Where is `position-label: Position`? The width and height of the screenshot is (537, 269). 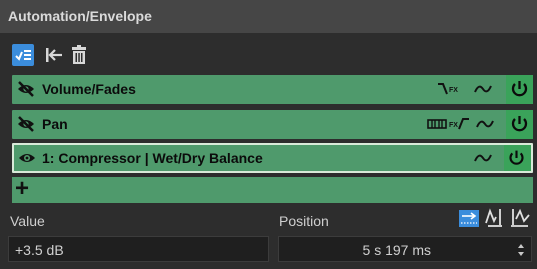 position-label: Position is located at coordinates (304, 221).